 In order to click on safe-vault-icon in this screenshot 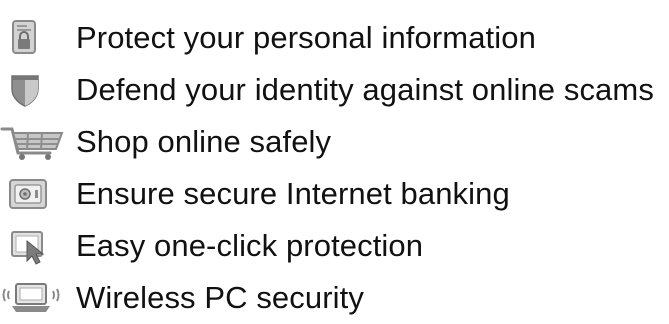, I will do `click(33, 194)`.